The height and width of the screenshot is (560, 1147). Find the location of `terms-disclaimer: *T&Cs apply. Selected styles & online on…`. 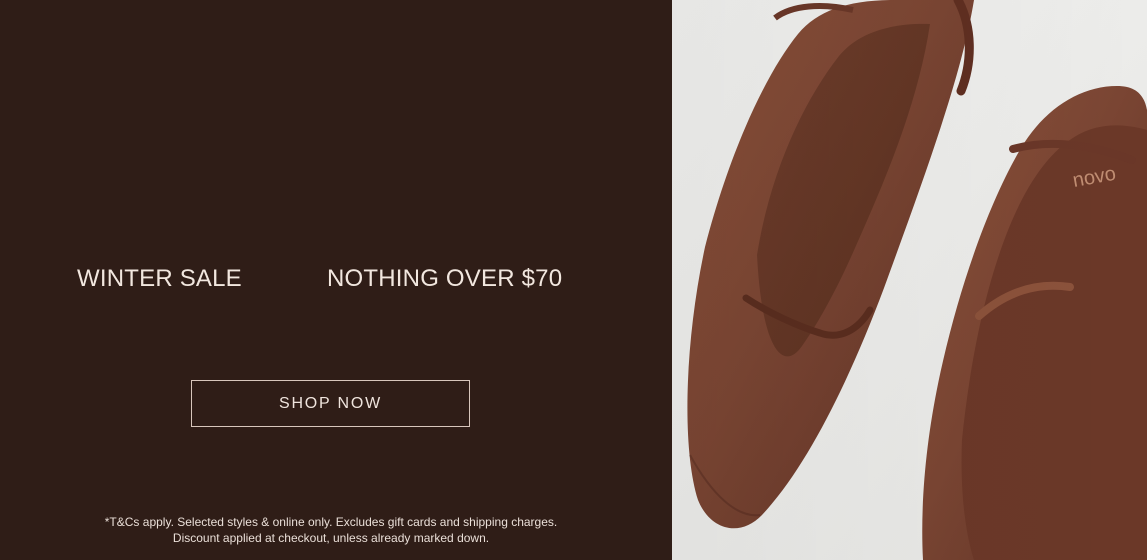

terms-disclaimer: *T&Cs apply. Selected styles & online on… is located at coordinates (331, 530).